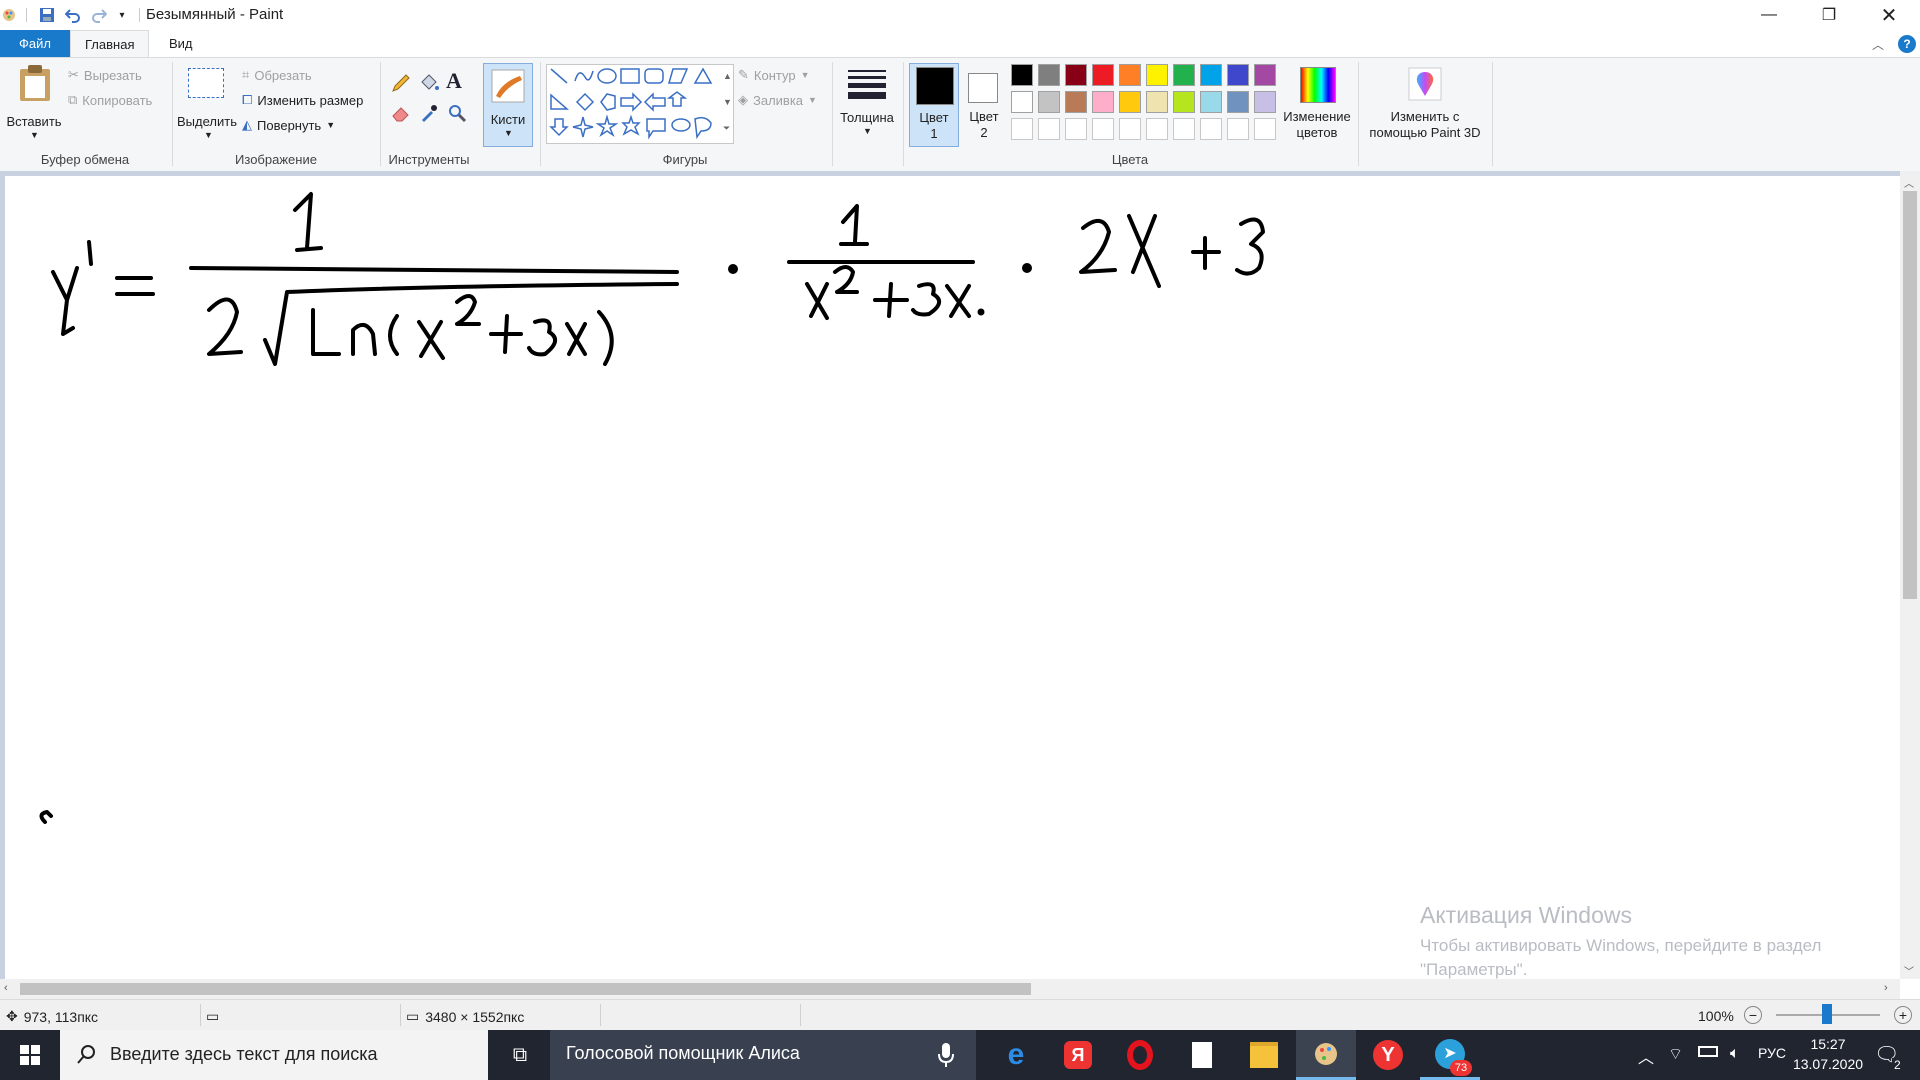 The height and width of the screenshot is (1080, 1920). Describe the element at coordinates (508, 105) in the screenshot. I see `brushes-button: Кисти ▼` at that location.